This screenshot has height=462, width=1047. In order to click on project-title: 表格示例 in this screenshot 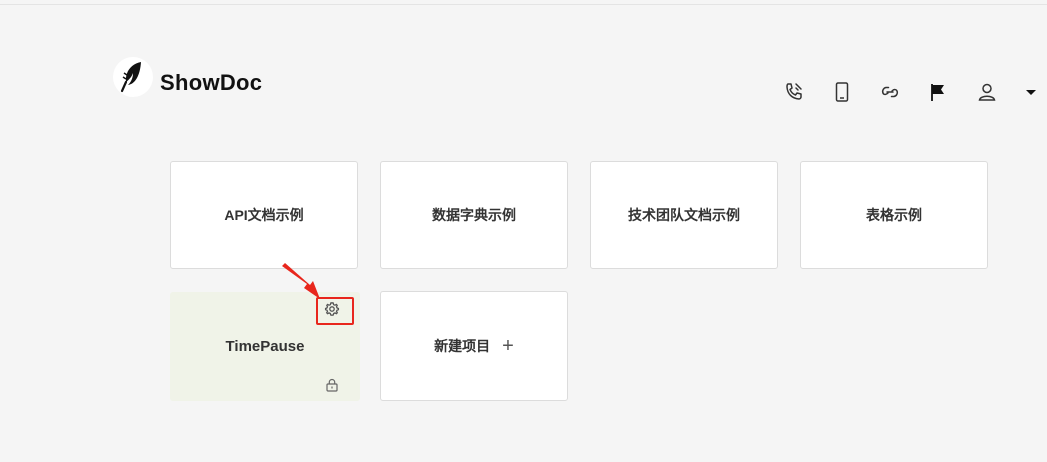, I will do `click(894, 215)`.